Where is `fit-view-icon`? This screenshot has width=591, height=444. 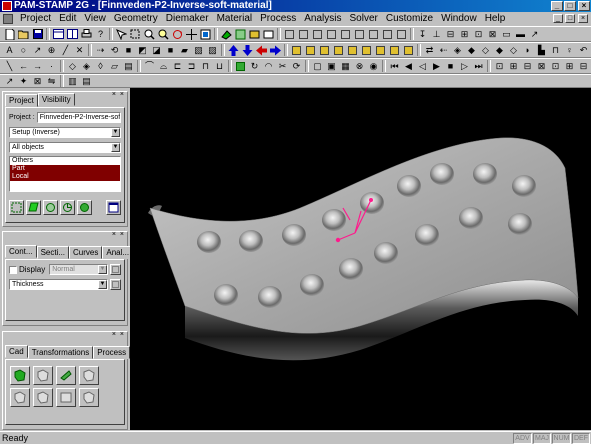 fit-view-icon is located at coordinates (205, 34).